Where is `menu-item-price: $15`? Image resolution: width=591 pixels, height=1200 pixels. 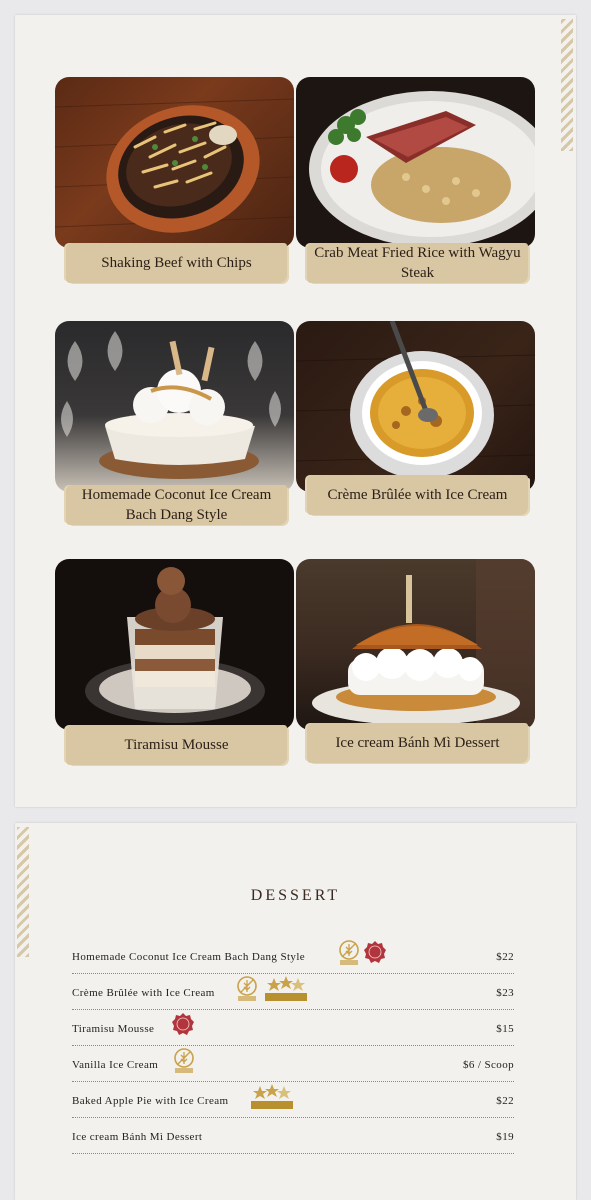 menu-item-price: $15 is located at coordinates (505, 1029).